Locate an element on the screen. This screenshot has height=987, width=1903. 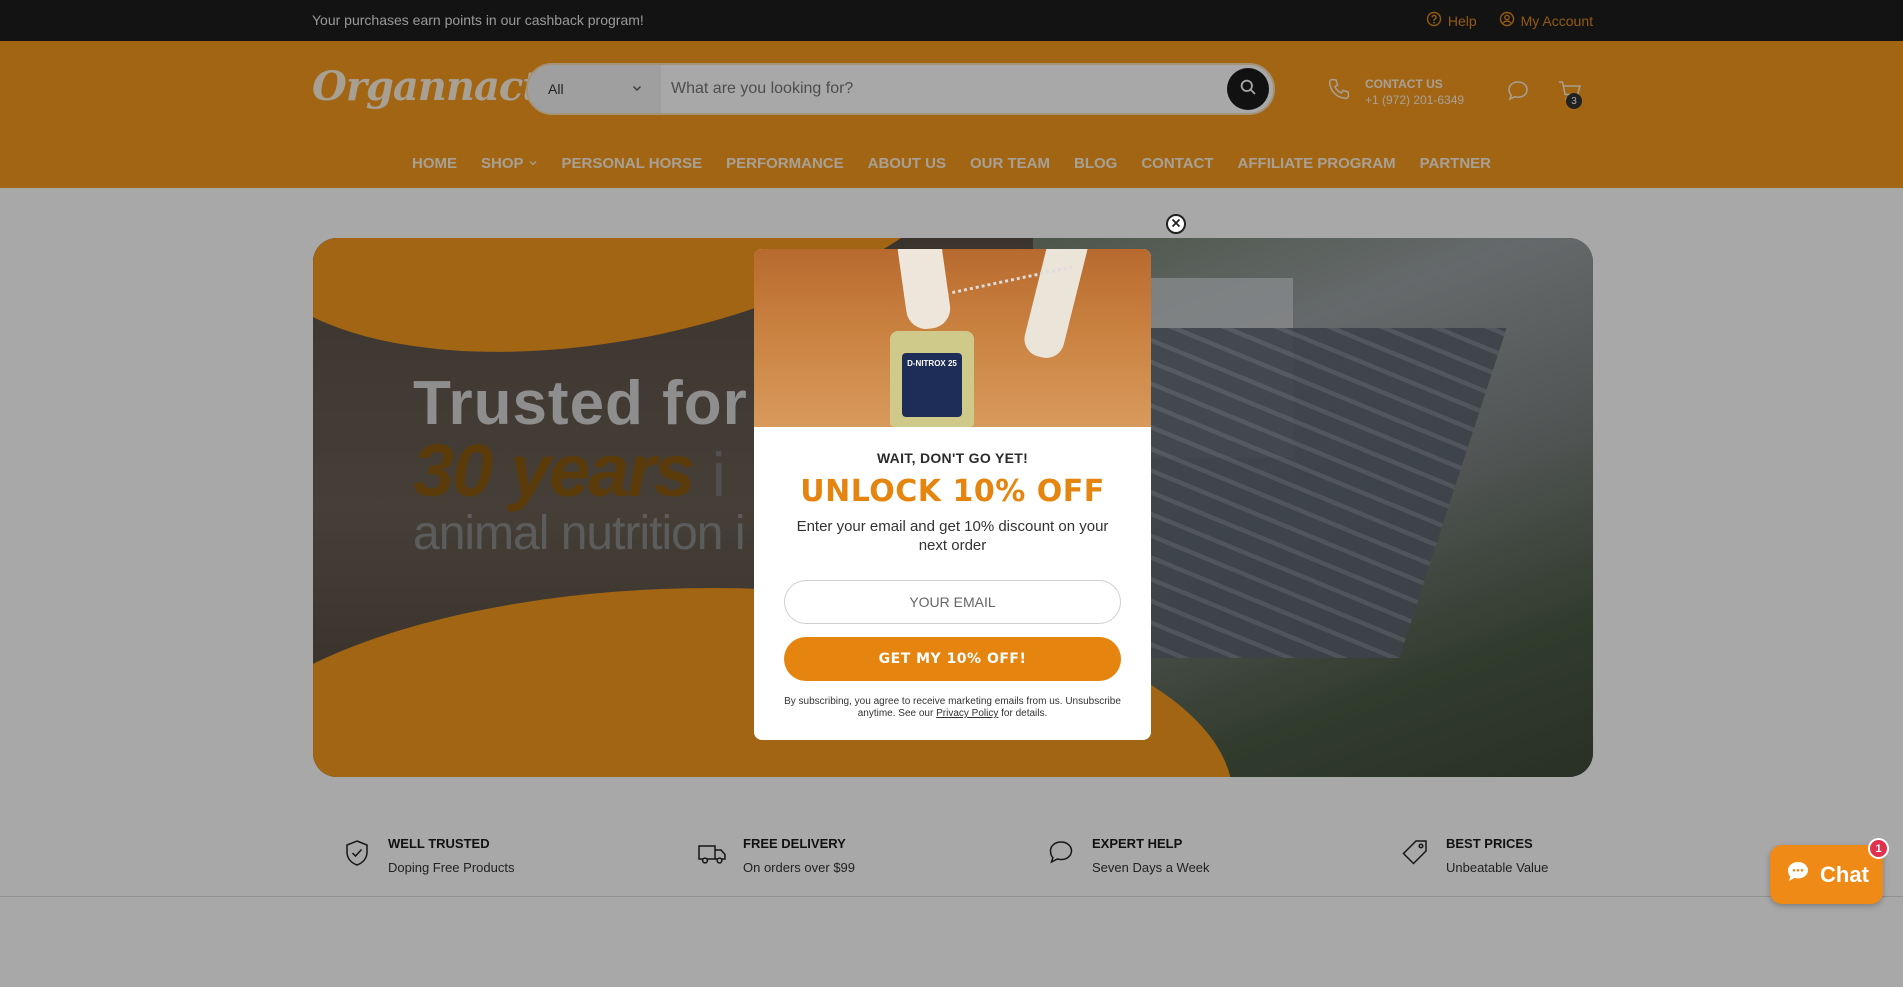
legal-suffix: for details. is located at coordinates (1024, 713).